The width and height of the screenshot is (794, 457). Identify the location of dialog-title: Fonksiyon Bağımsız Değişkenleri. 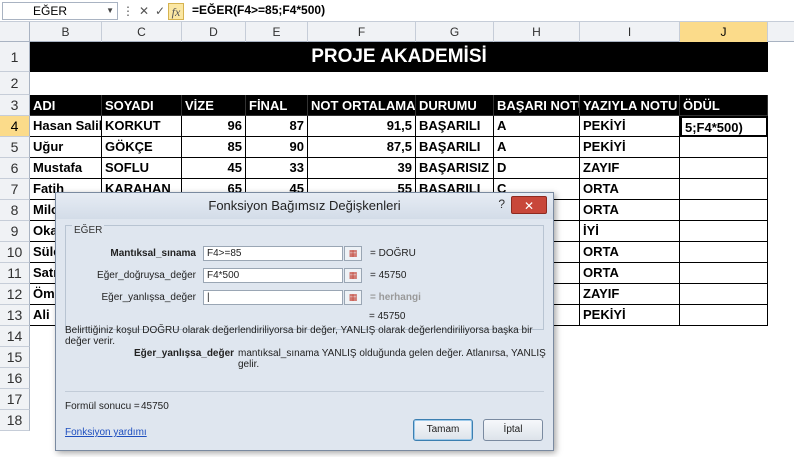
(304, 206).